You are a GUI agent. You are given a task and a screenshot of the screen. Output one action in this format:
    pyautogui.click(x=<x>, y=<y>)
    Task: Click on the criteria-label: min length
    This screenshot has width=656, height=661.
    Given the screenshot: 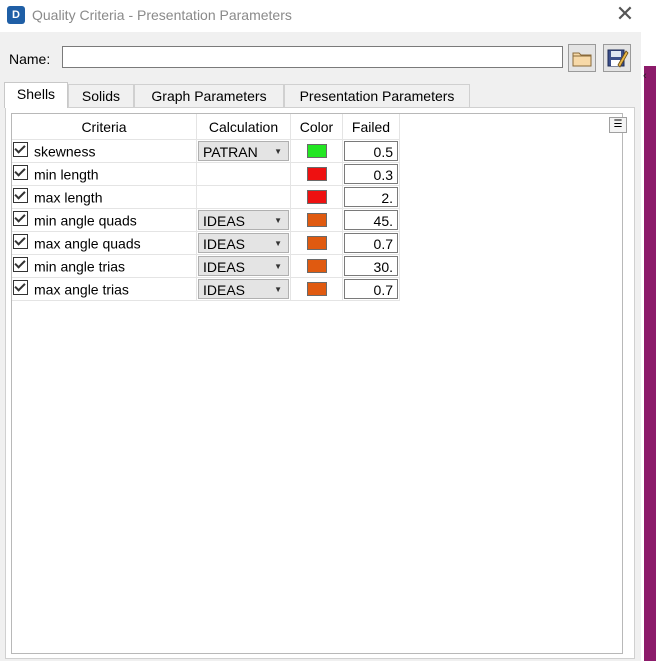 What is the action you would take?
    pyautogui.click(x=66, y=174)
    